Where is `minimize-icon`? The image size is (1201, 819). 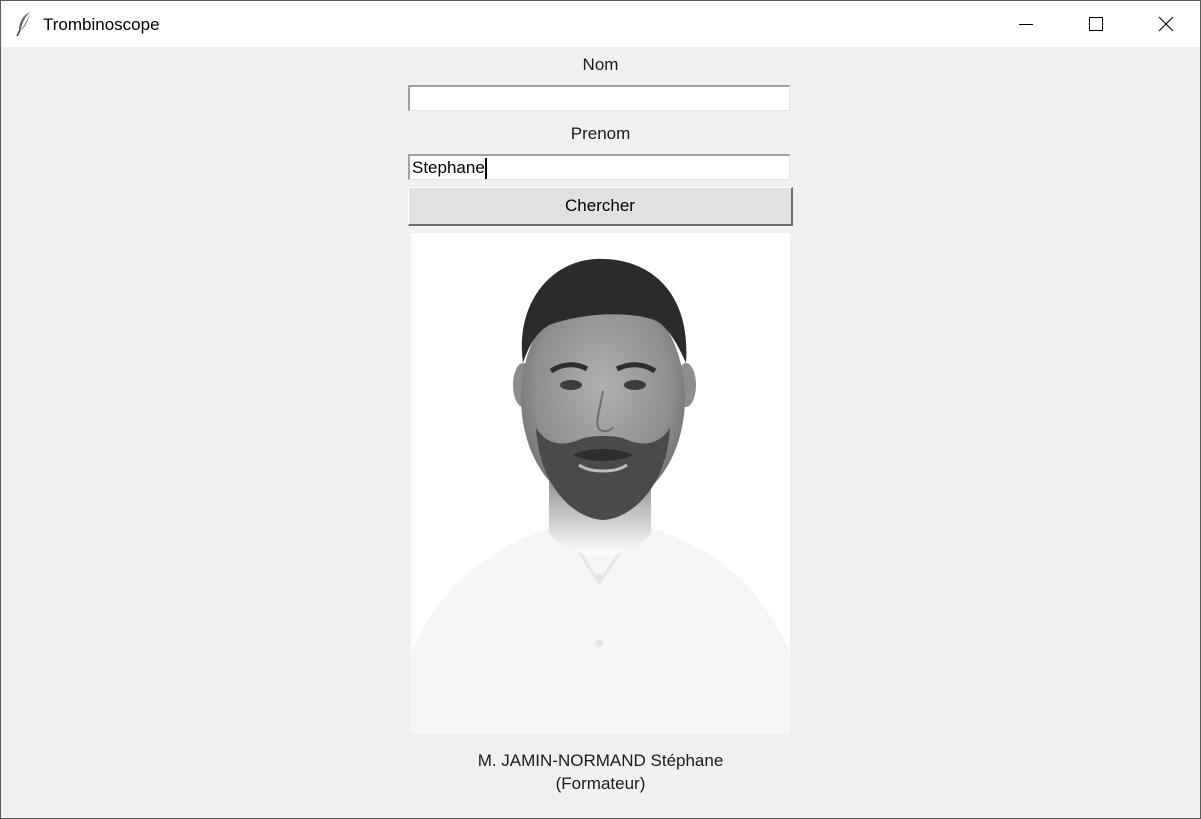
minimize-icon is located at coordinates (1026, 24).